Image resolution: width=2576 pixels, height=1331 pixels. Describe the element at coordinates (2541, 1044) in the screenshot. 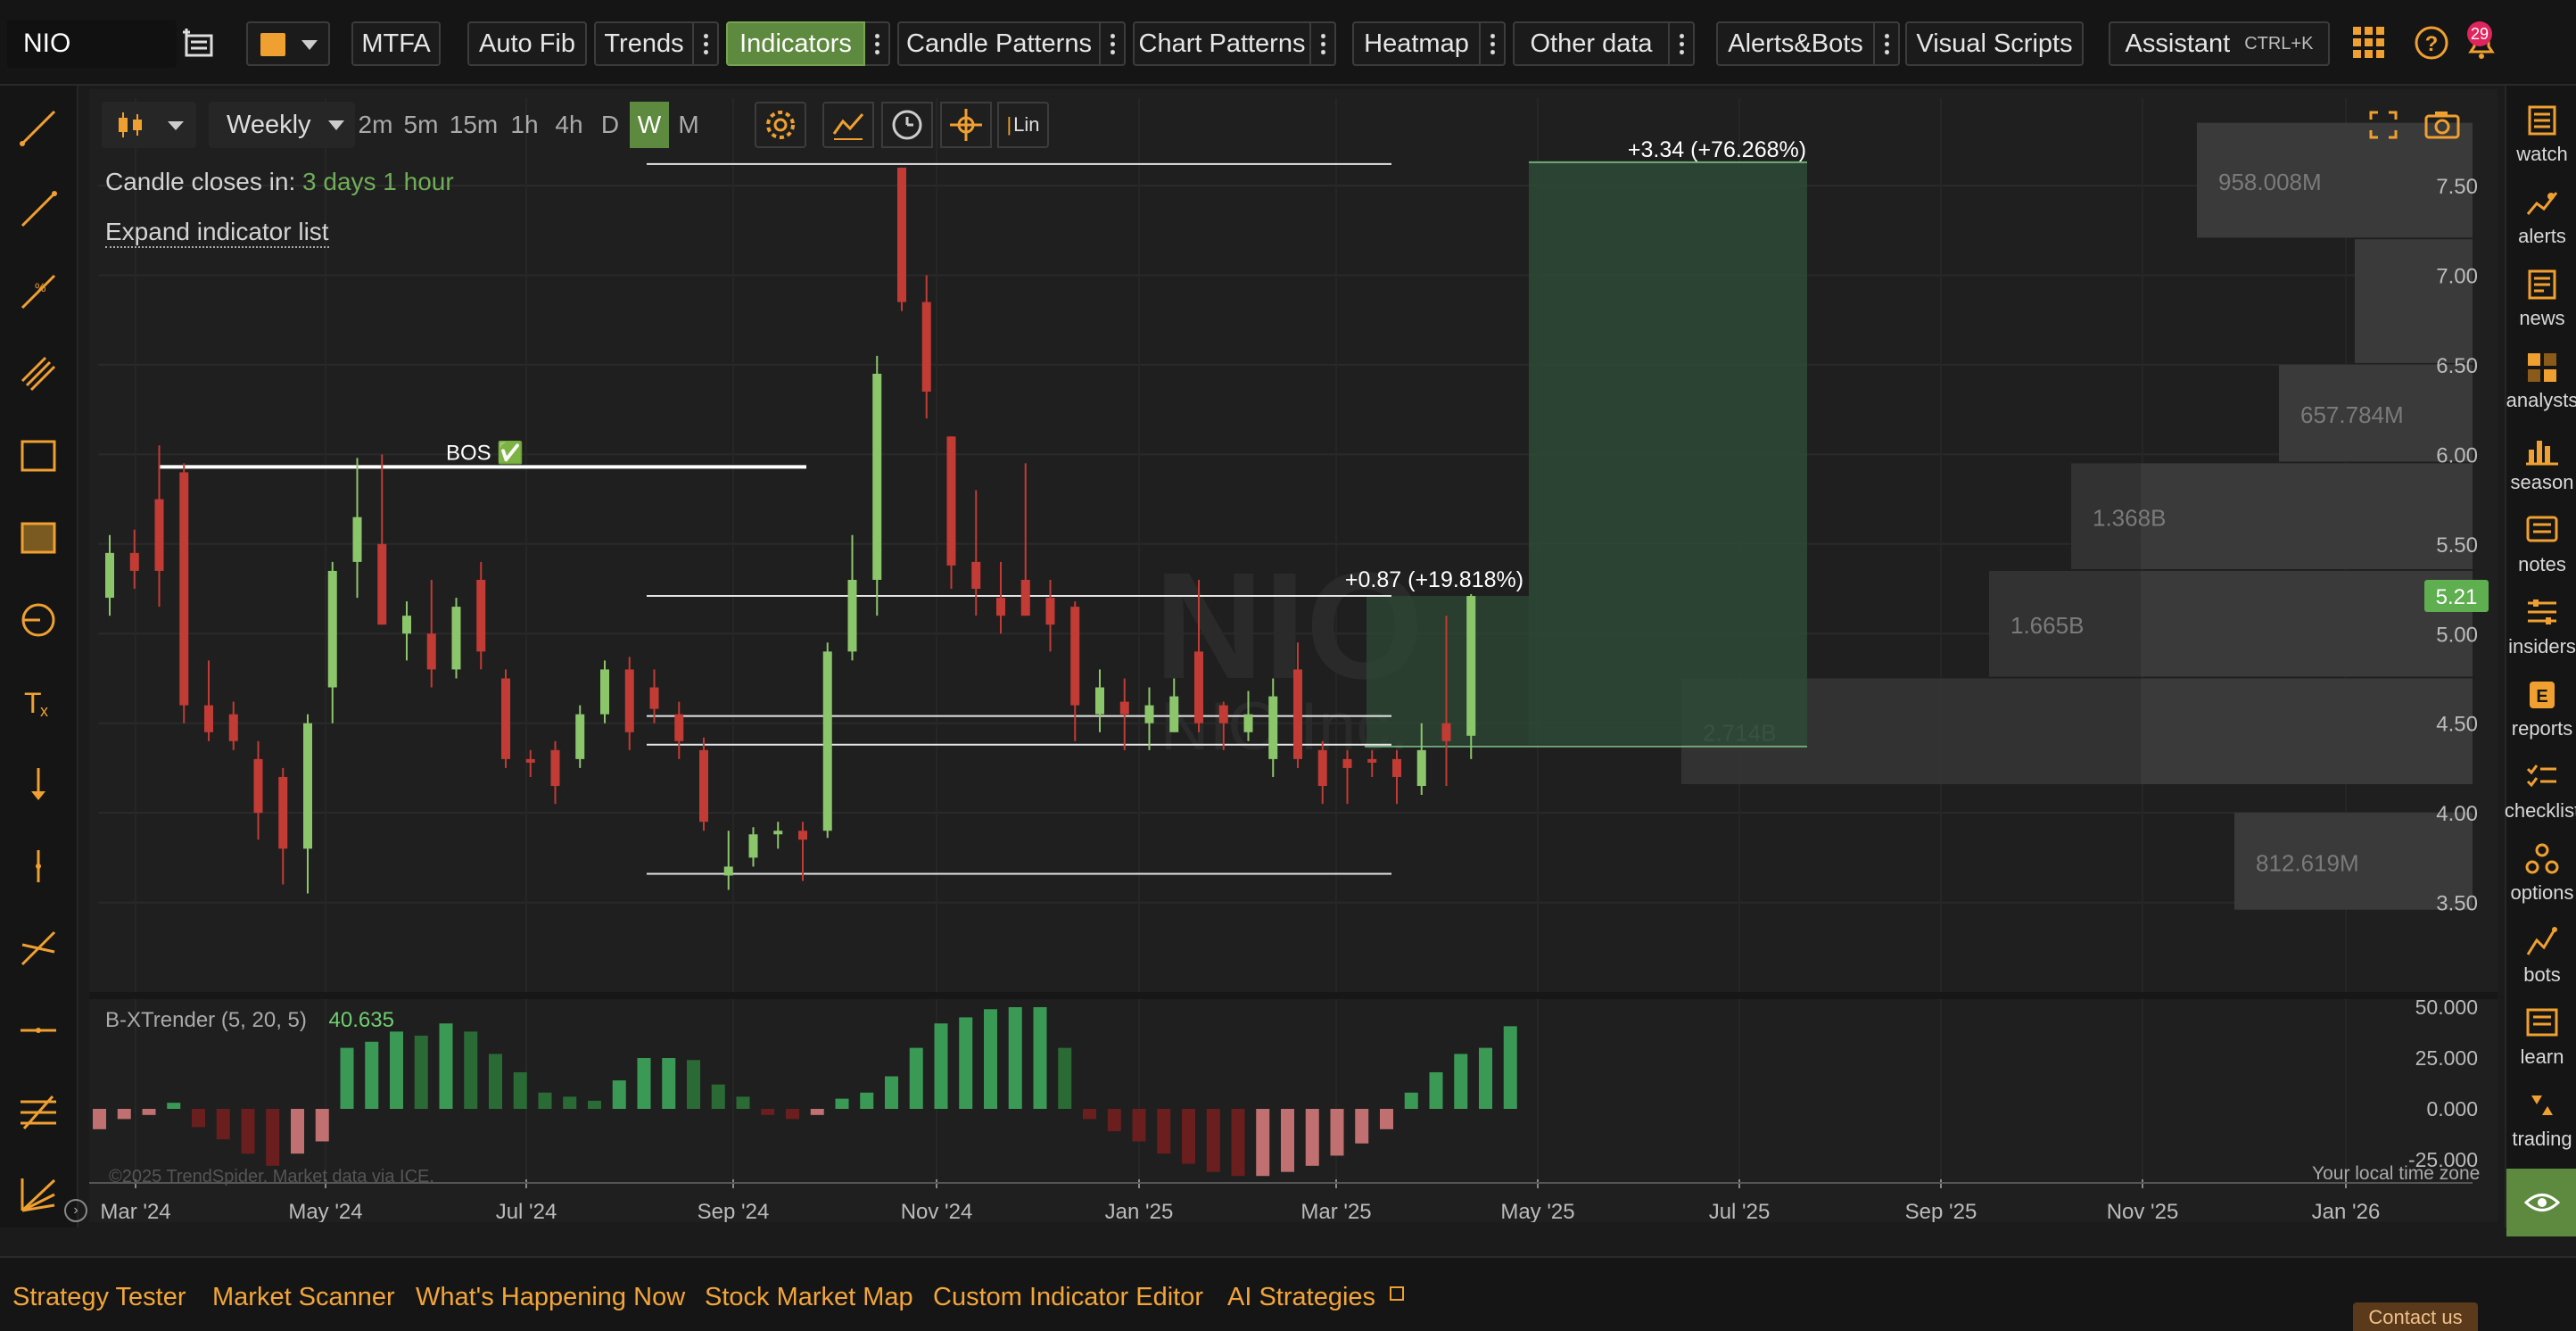

I see `right-panel-learn: learn` at that location.